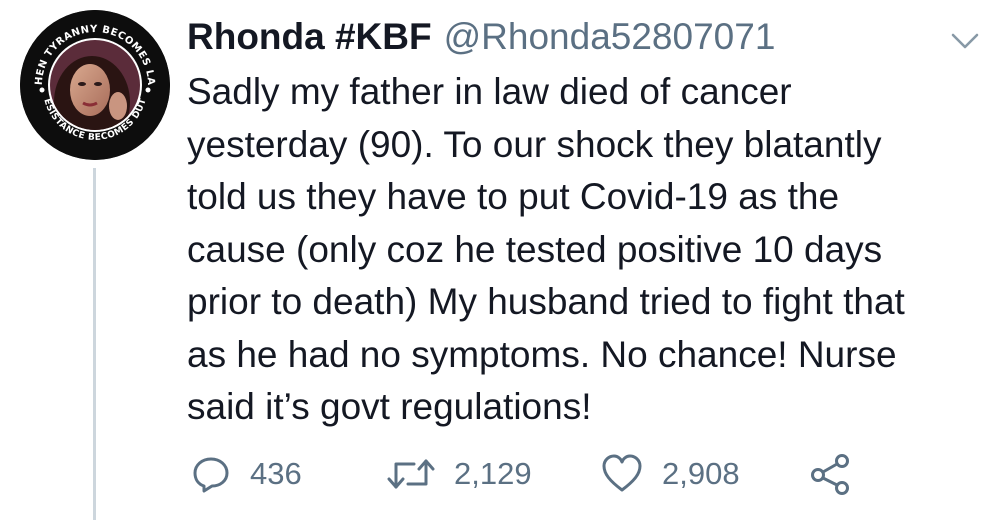 The image size is (1000, 520). Describe the element at coordinates (622, 473) in the screenshot. I see `heart-icon` at that location.